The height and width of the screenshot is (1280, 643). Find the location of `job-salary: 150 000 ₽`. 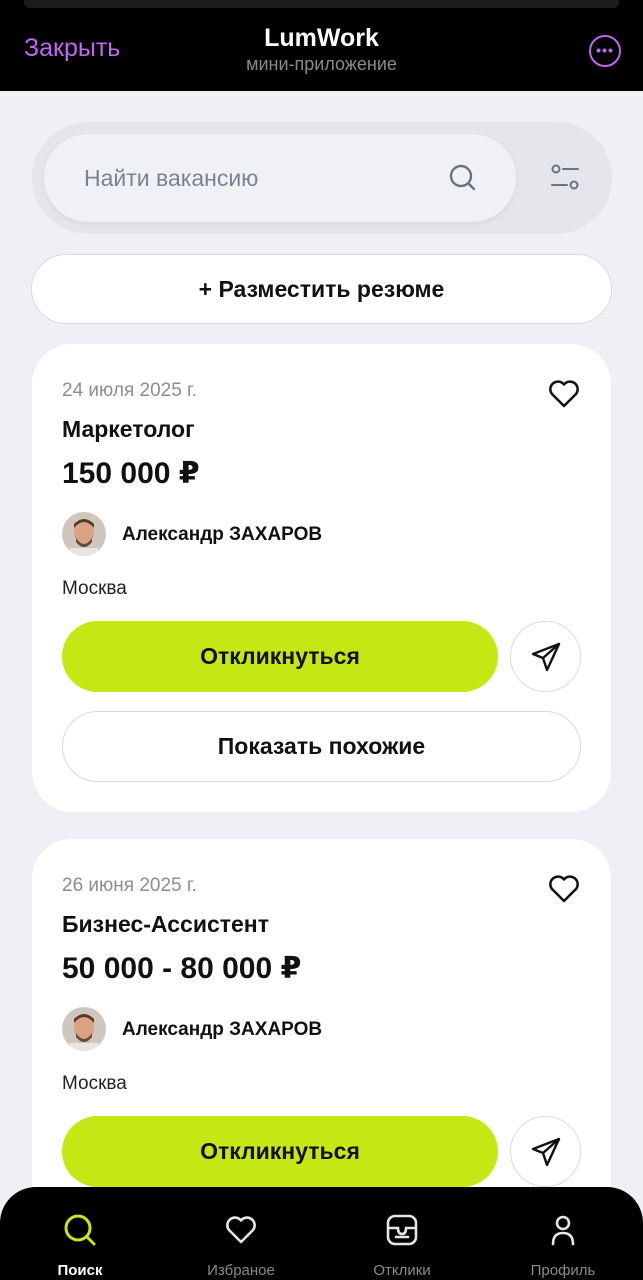

job-salary: 150 000 ₽ is located at coordinates (131, 473).